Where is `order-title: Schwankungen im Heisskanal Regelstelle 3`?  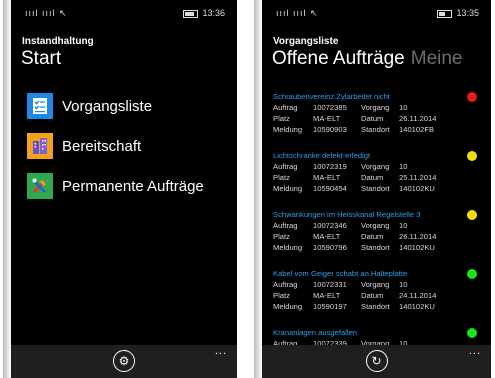 order-title: Schwankungen im Heisskanal Regelstelle 3 is located at coordinates (347, 214).